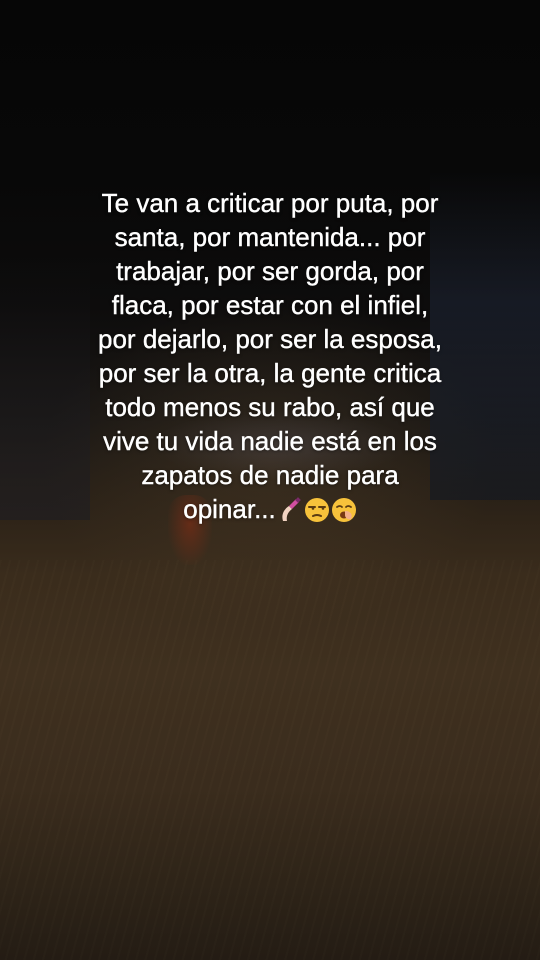  I want to click on nail-polish-icon, so click(291, 509).